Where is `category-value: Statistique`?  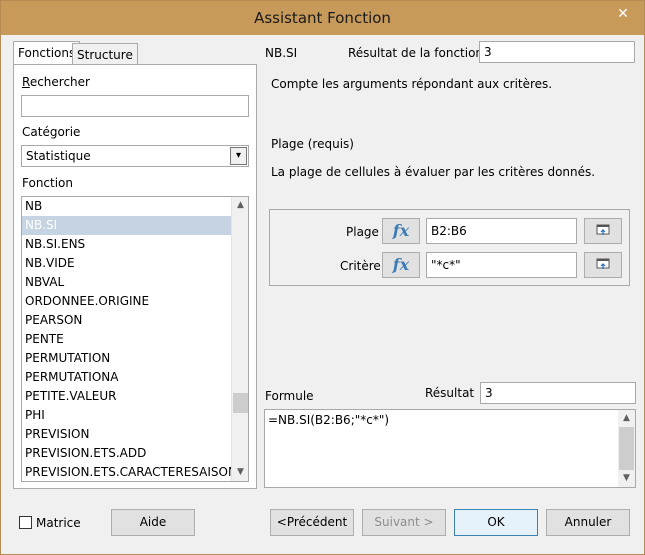
category-value: Statistique is located at coordinates (58, 156).